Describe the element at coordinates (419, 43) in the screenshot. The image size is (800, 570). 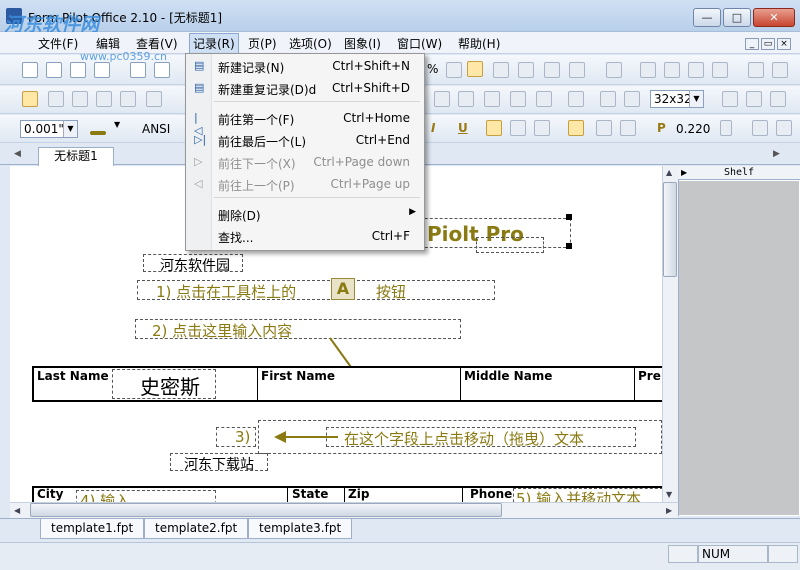
I see `menu-window: 窗口(W)` at that location.